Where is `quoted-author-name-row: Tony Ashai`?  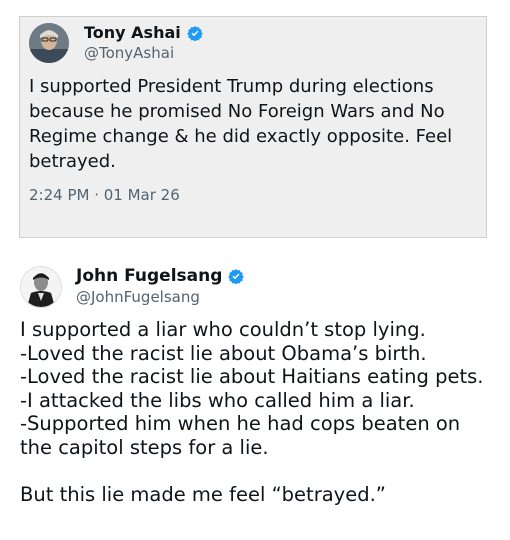 quoted-author-name-row: Tony Ashai is located at coordinates (143, 32).